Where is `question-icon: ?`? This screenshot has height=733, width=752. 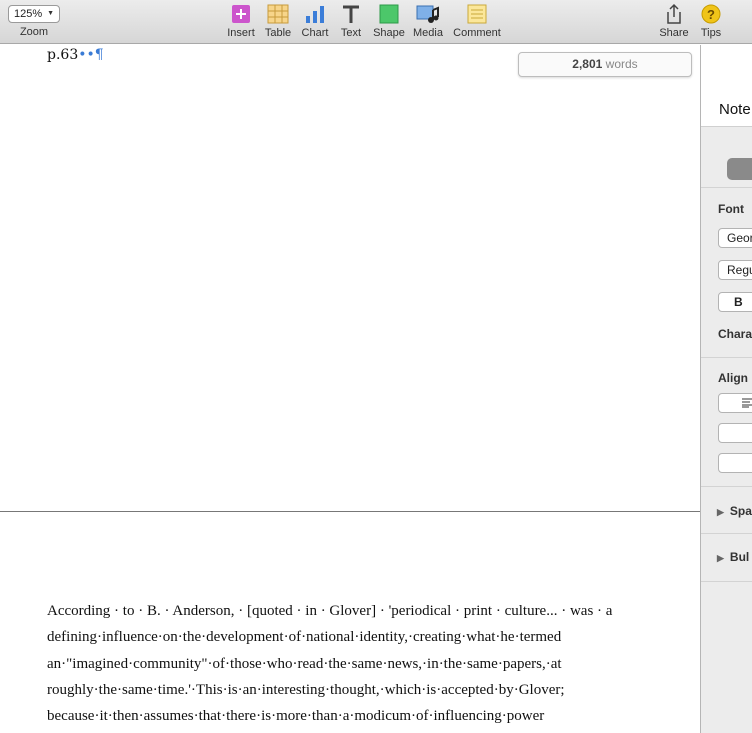 question-icon: ? is located at coordinates (711, 14).